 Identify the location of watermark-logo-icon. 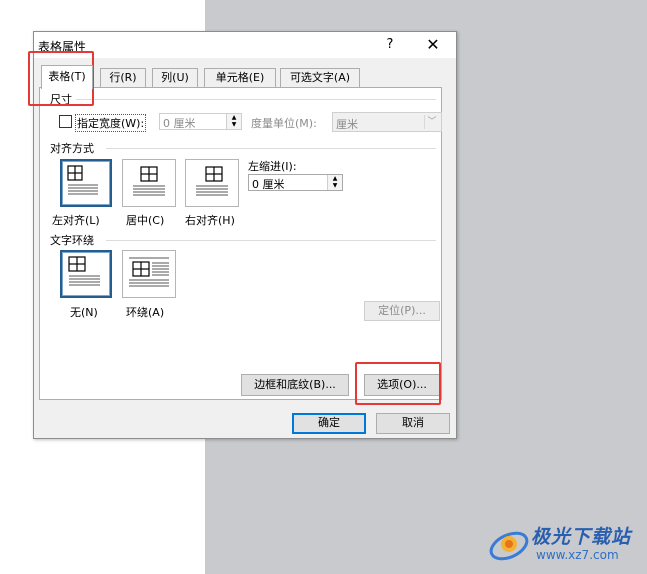
(509, 546).